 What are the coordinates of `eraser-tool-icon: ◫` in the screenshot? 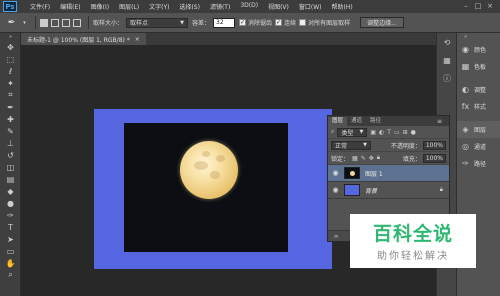 It's located at (10, 167).